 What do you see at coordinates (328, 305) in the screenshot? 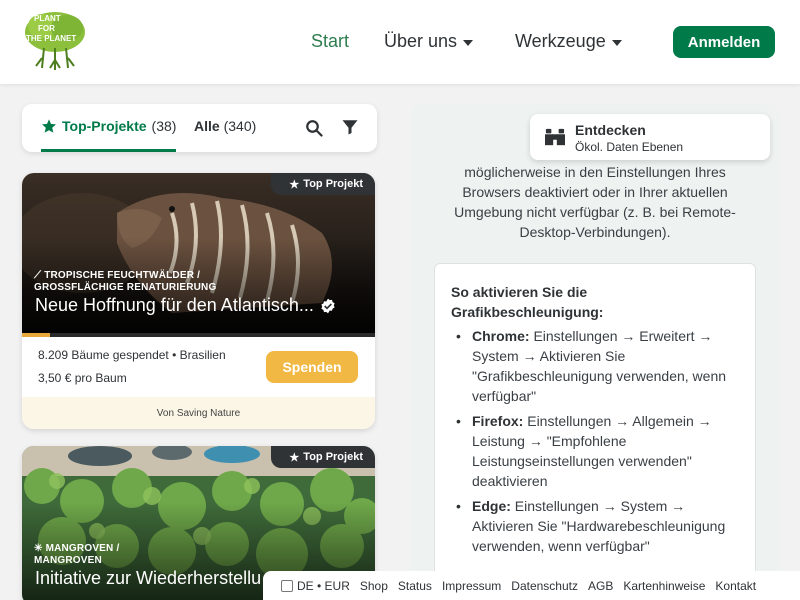
I see `verified-icon` at bounding box center [328, 305].